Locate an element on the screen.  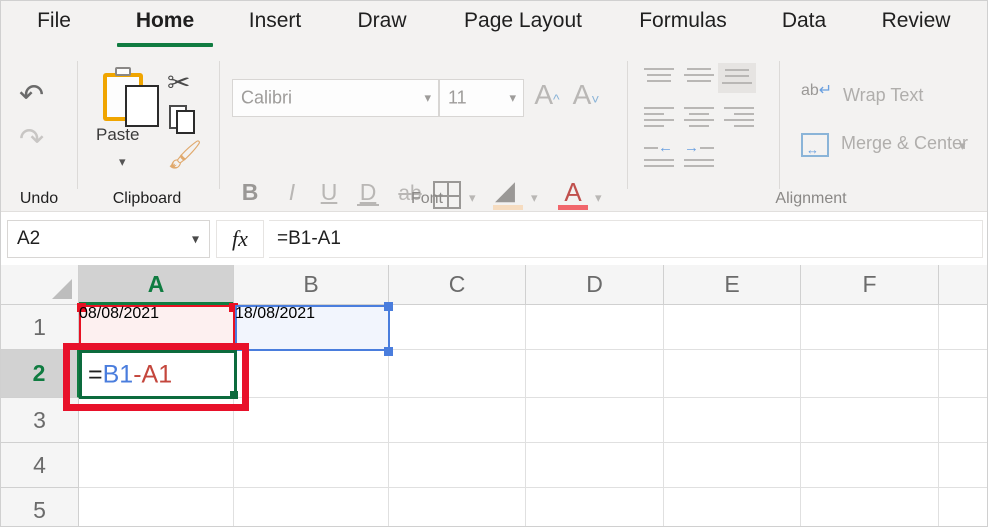
cell-d1 is located at coordinates (595, 327).